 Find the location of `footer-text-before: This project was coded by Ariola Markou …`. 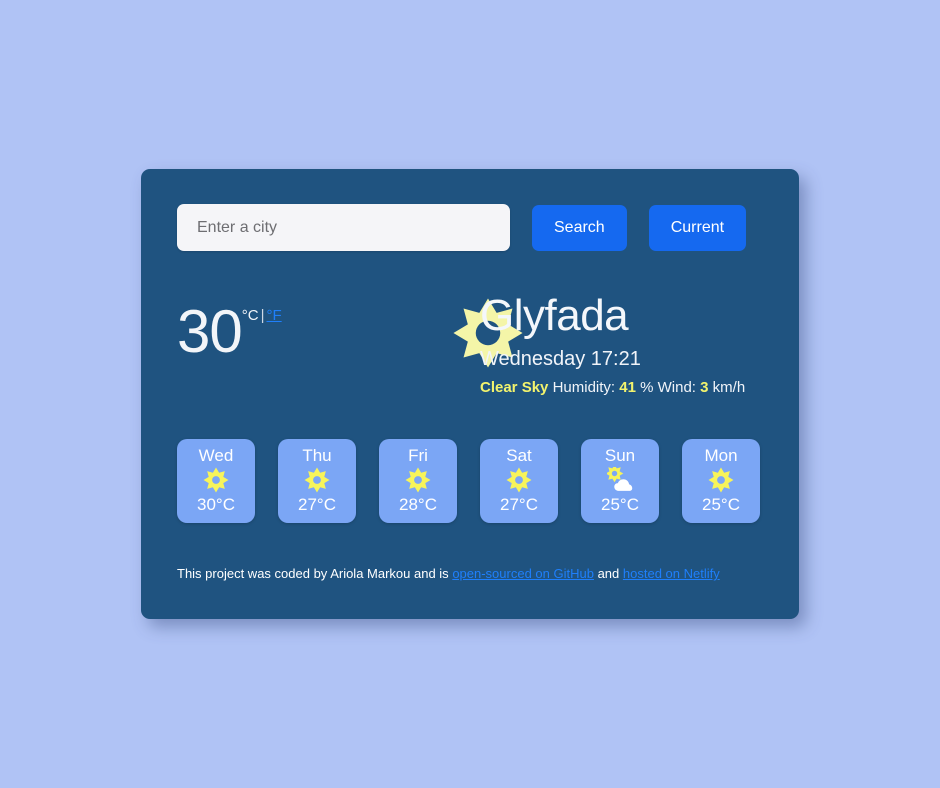

footer-text-before: This project was coded by Ariola Markou … is located at coordinates (315, 573).